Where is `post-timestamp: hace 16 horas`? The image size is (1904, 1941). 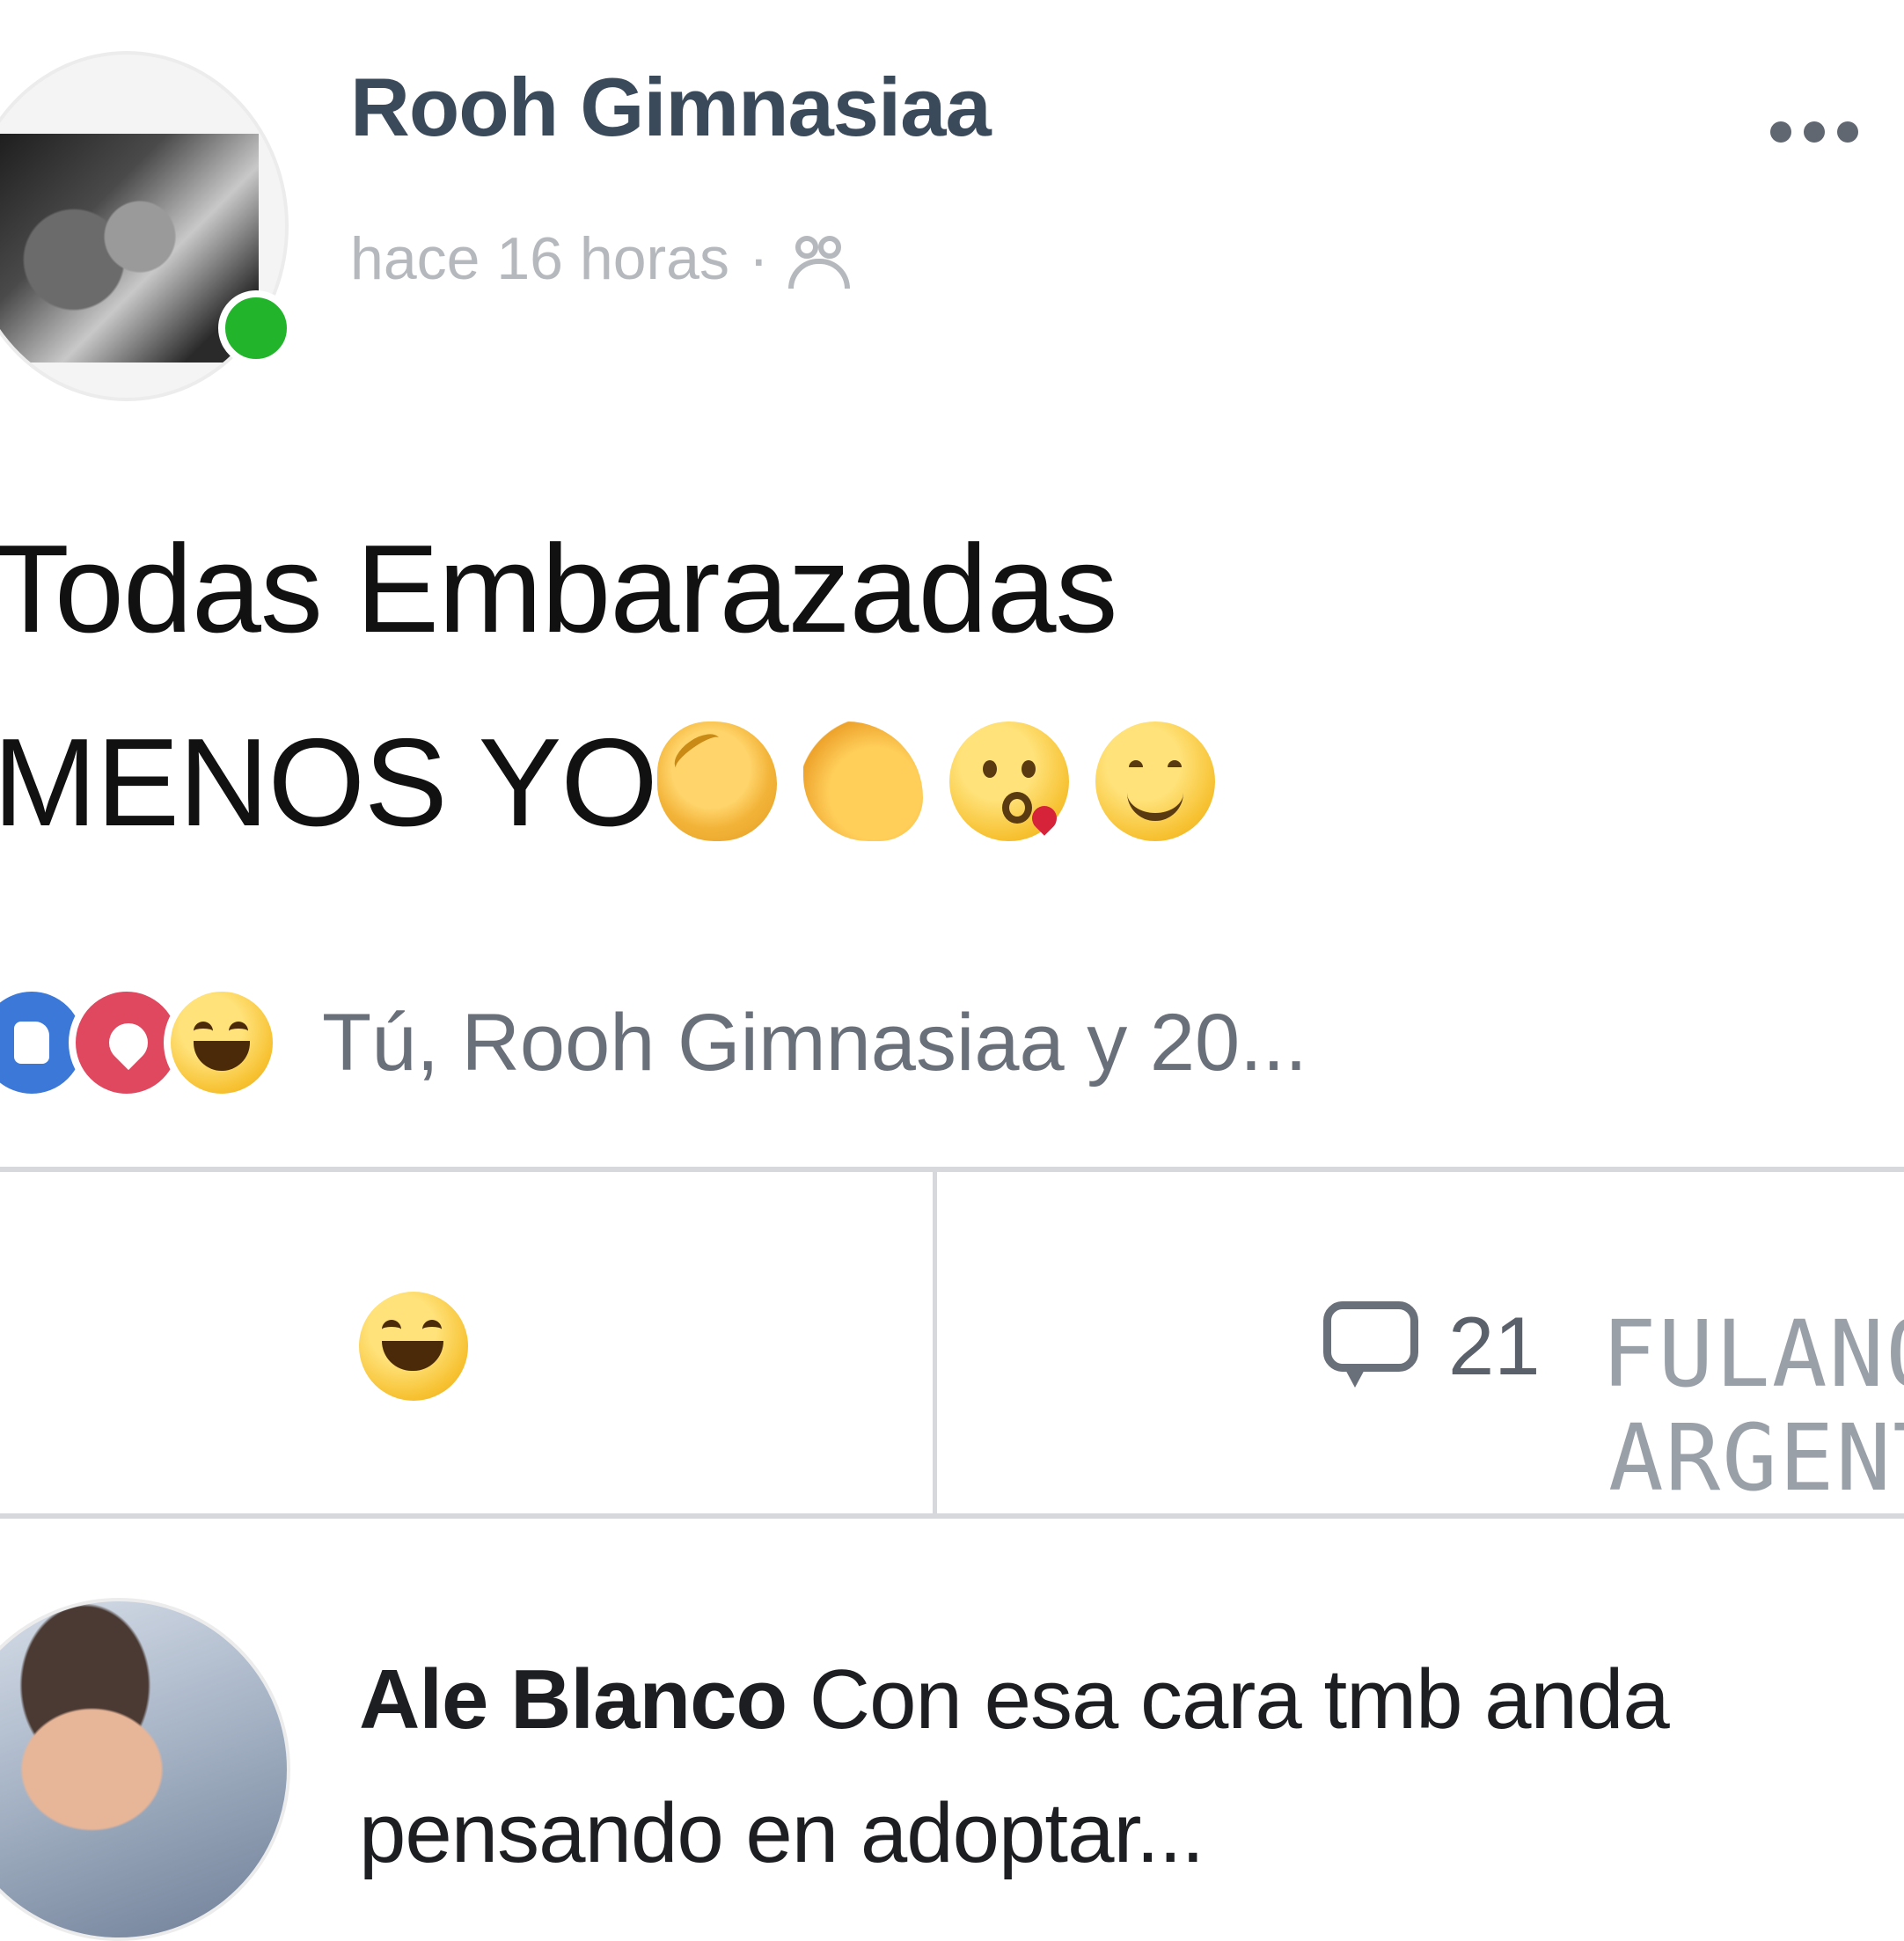
post-timestamp: hace 16 horas is located at coordinates (539, 259).